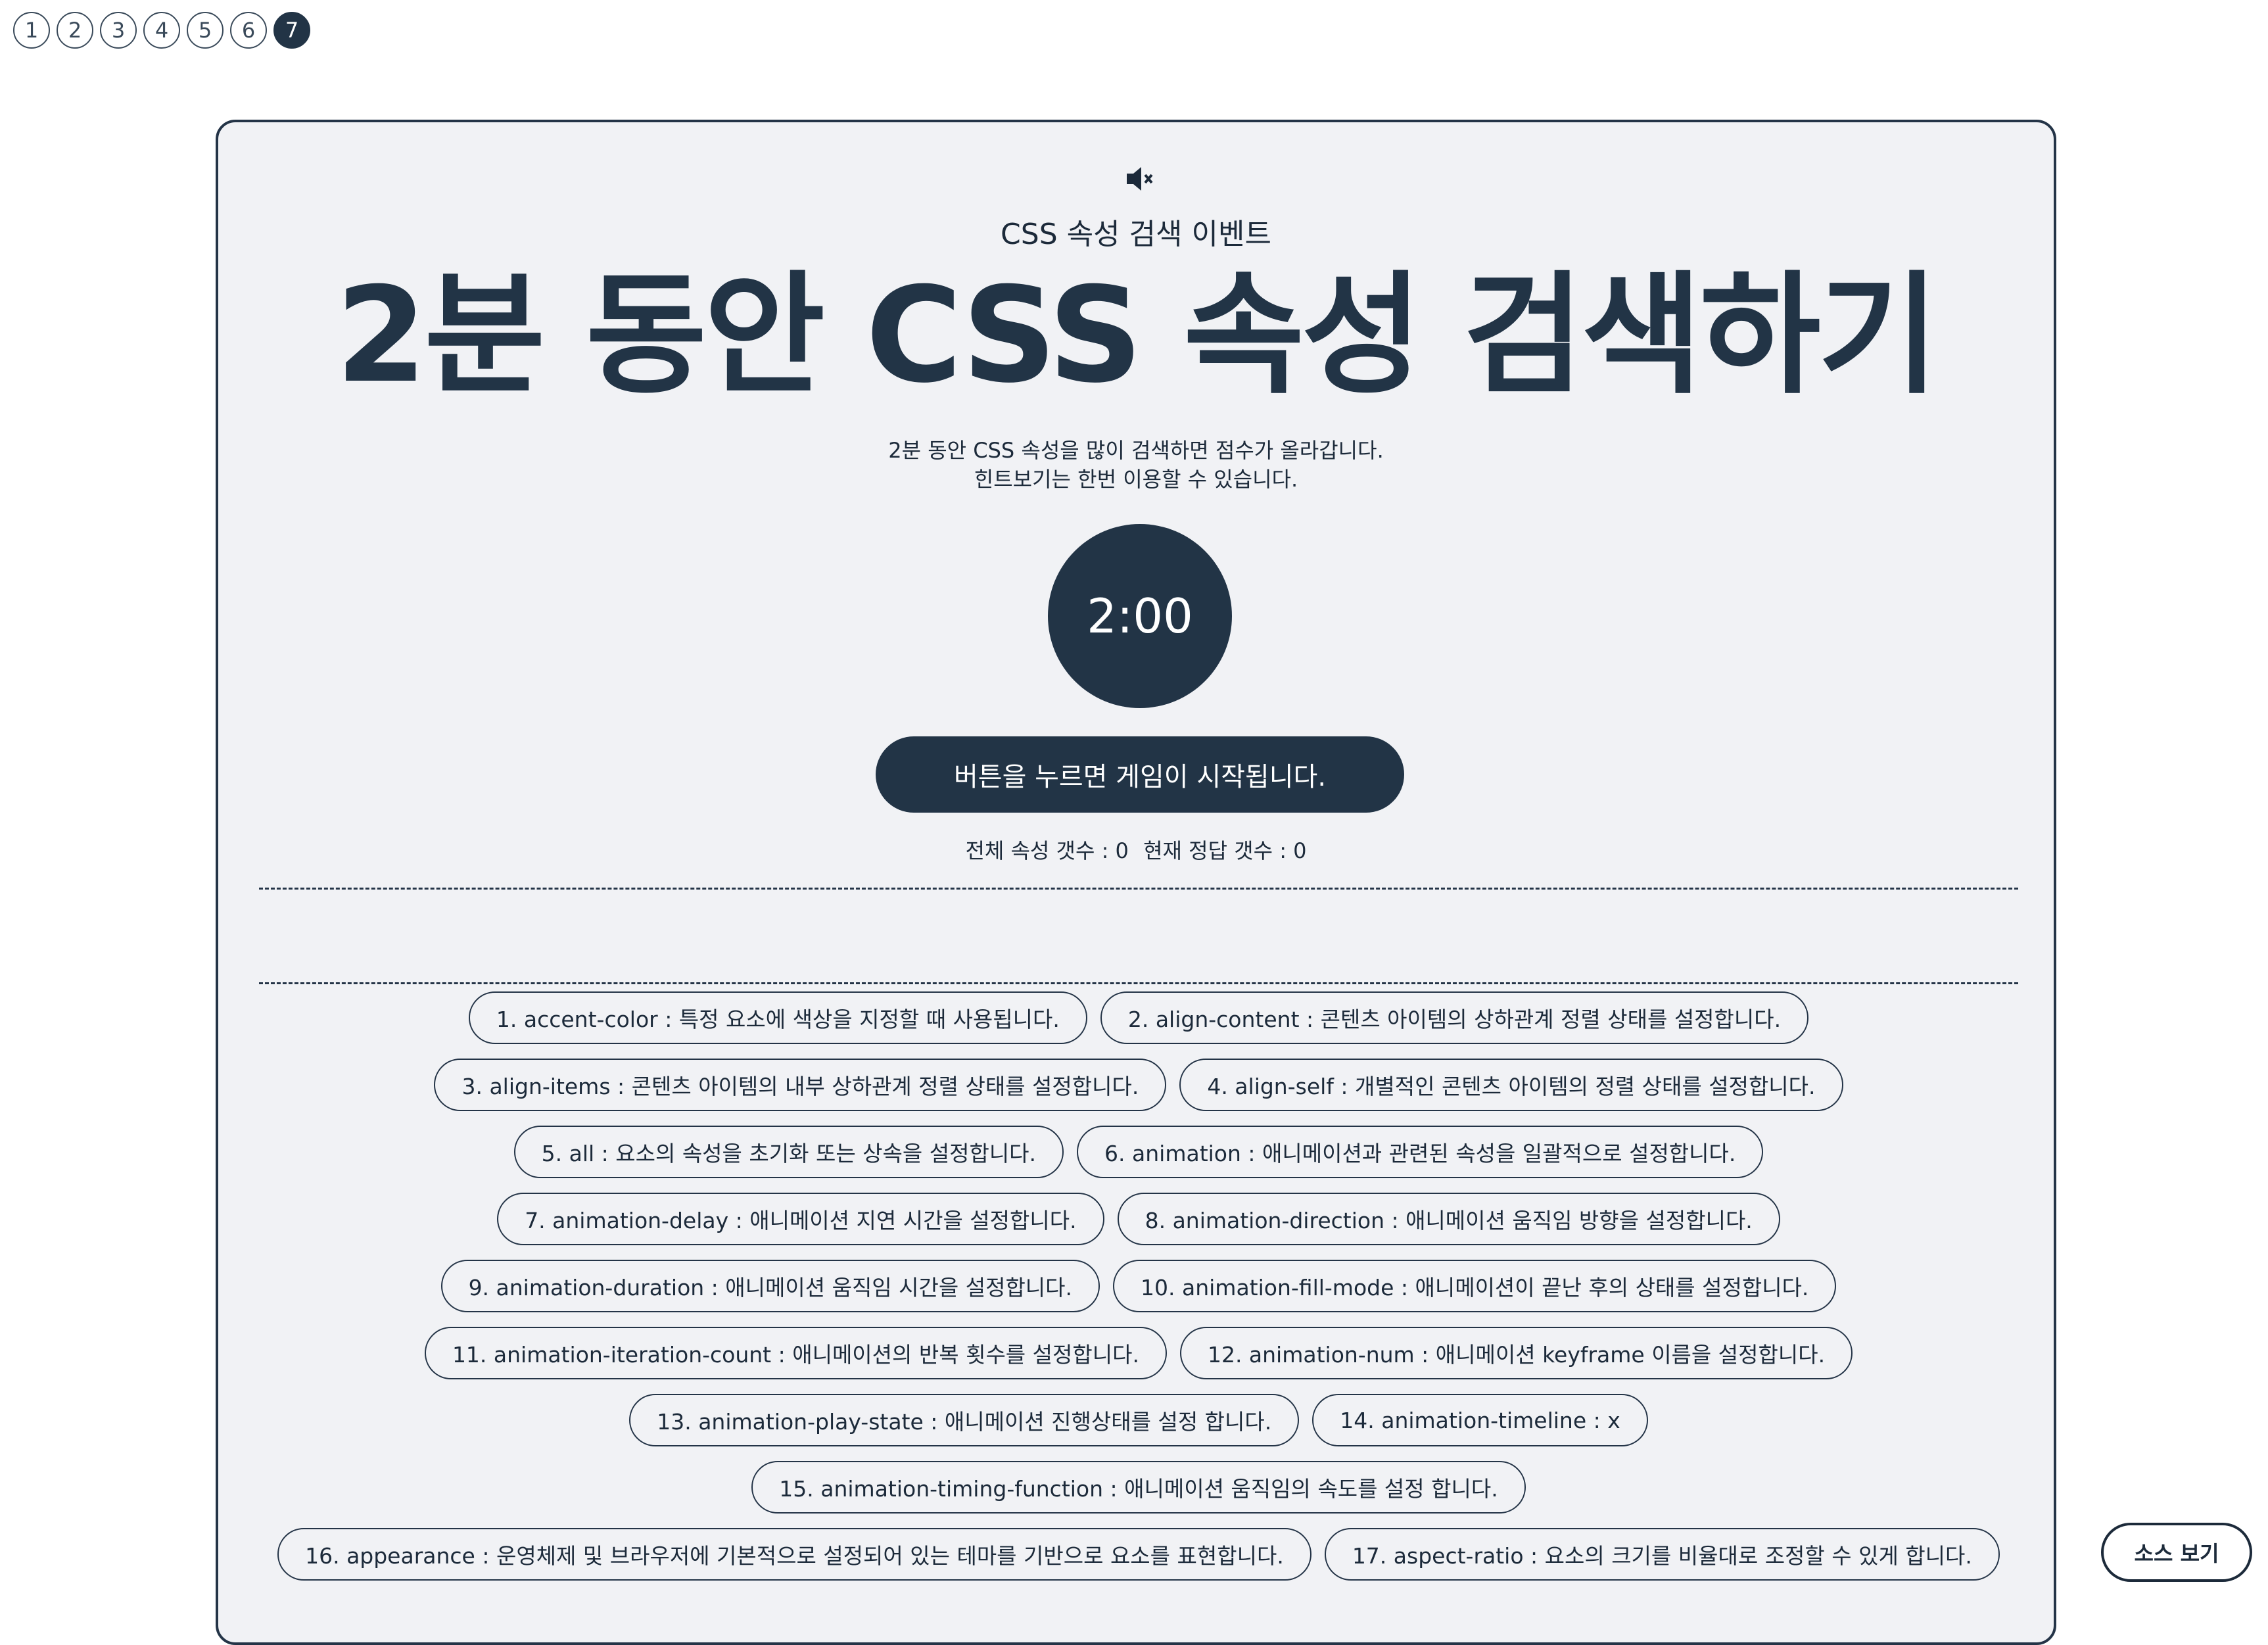 The height and width of the screenshot is (1645, 2268). I want to click on event-eyebrow: CSS 속성 검색 이벤트, so click(1136, 234).